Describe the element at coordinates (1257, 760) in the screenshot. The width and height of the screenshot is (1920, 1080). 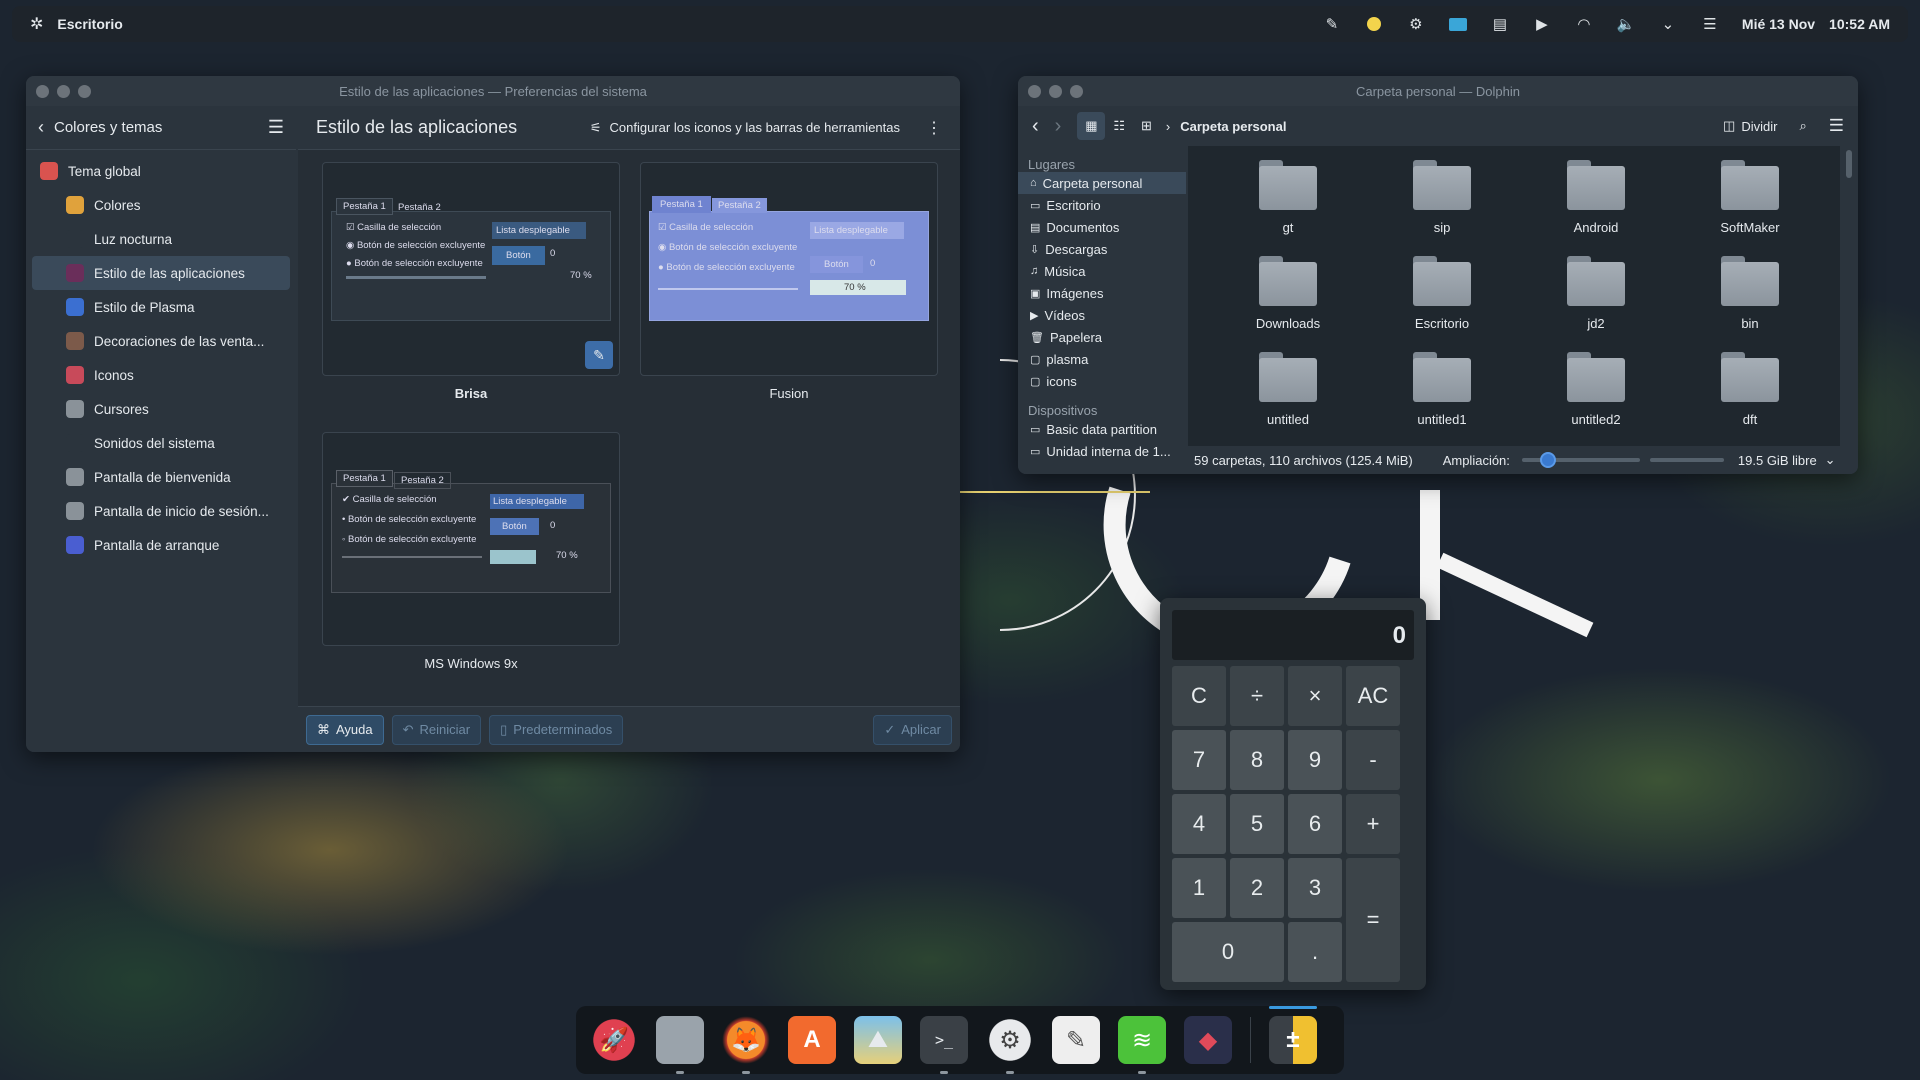
I see `calc-key: 8` at that location.